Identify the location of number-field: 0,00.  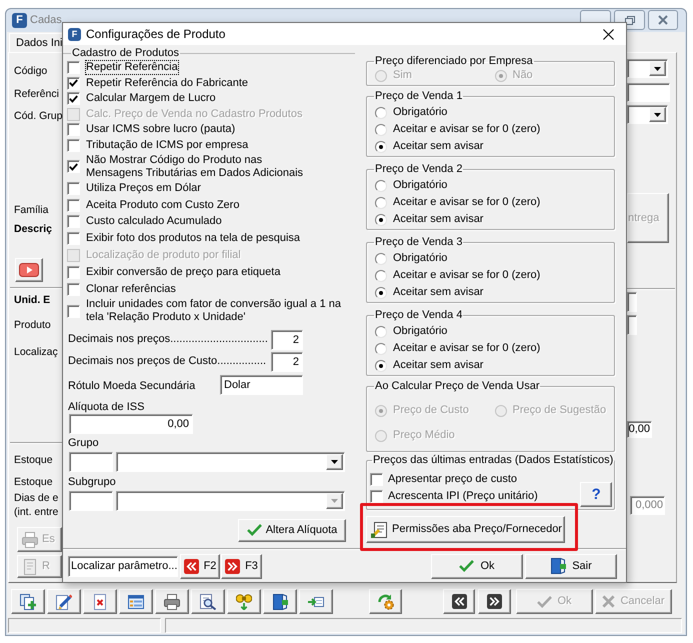
(131, 424).